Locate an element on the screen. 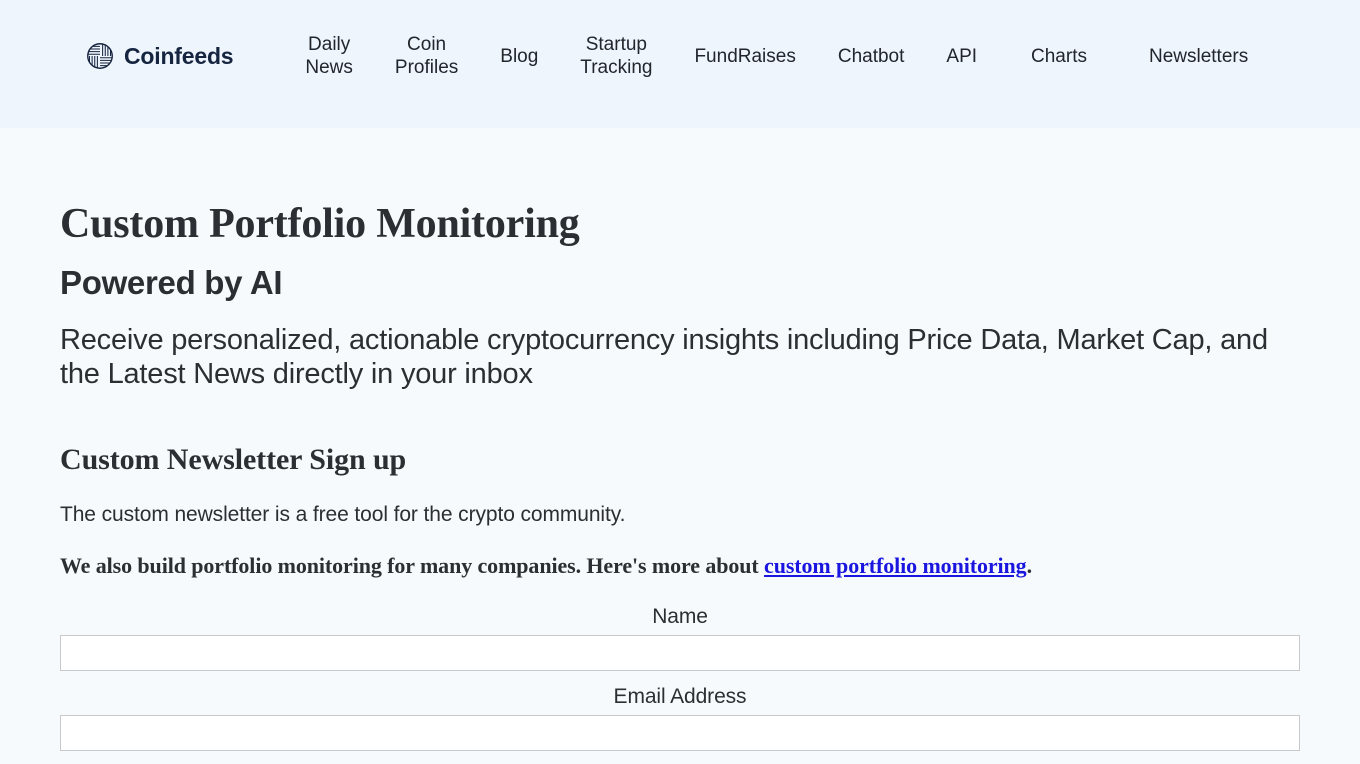 The height and width of the screenshot is (764, 1360). globe-grid-logo-icon is located at coordinates (100, 56).